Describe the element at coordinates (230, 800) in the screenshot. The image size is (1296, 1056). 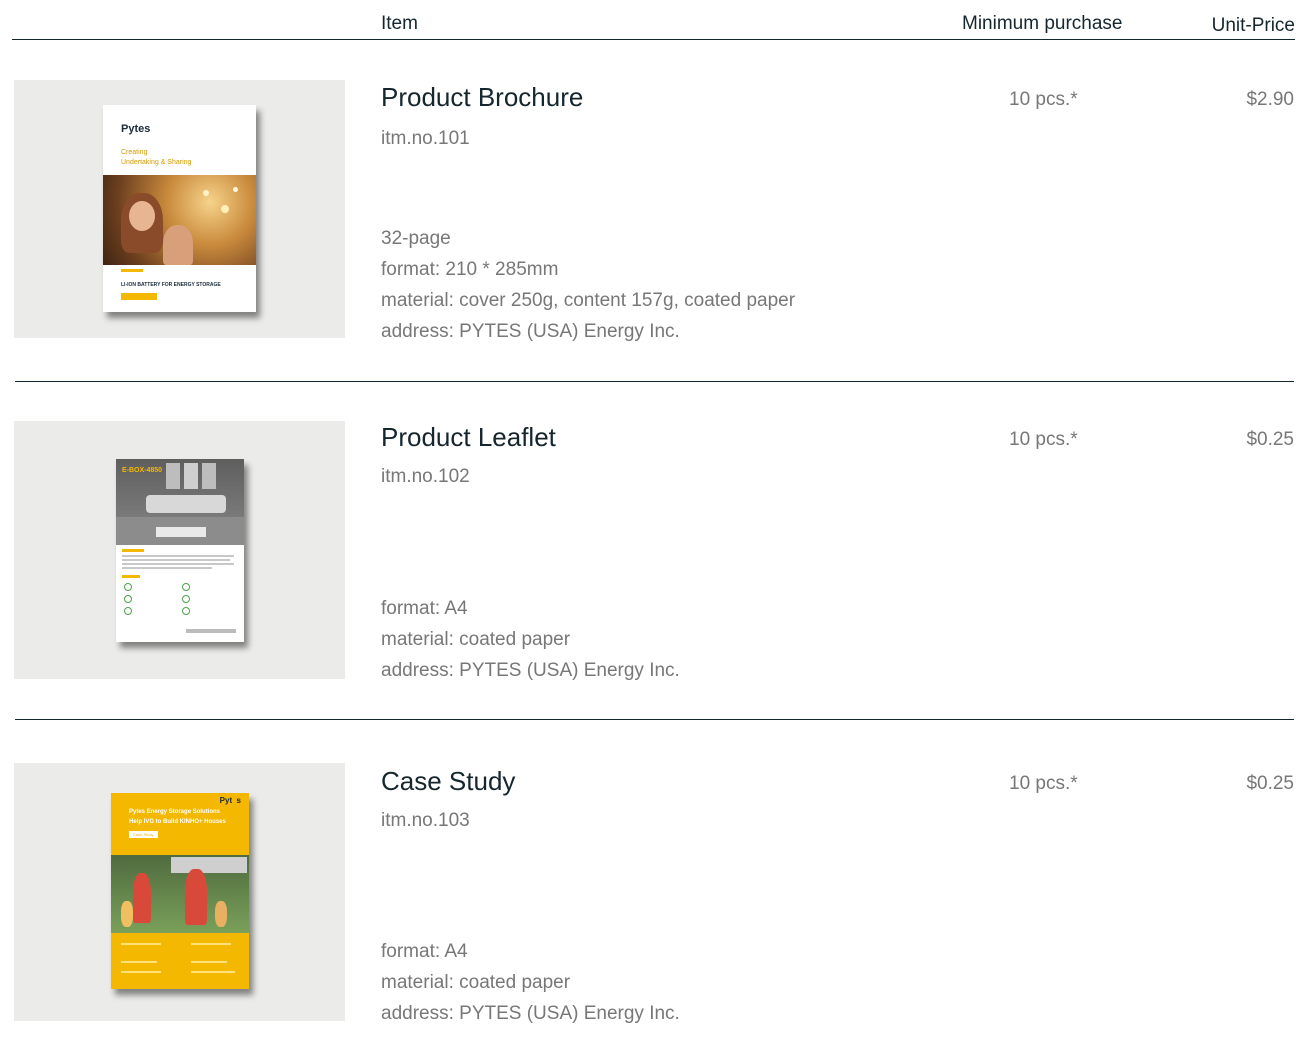
I see `case-study-brand: Pyt s` at that location.